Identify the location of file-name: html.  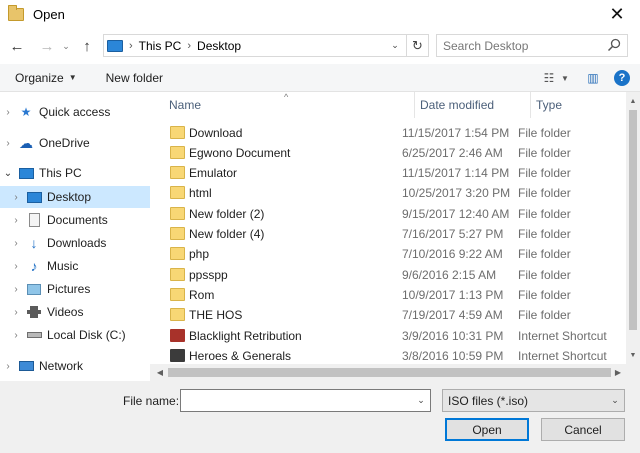
(200, 193).